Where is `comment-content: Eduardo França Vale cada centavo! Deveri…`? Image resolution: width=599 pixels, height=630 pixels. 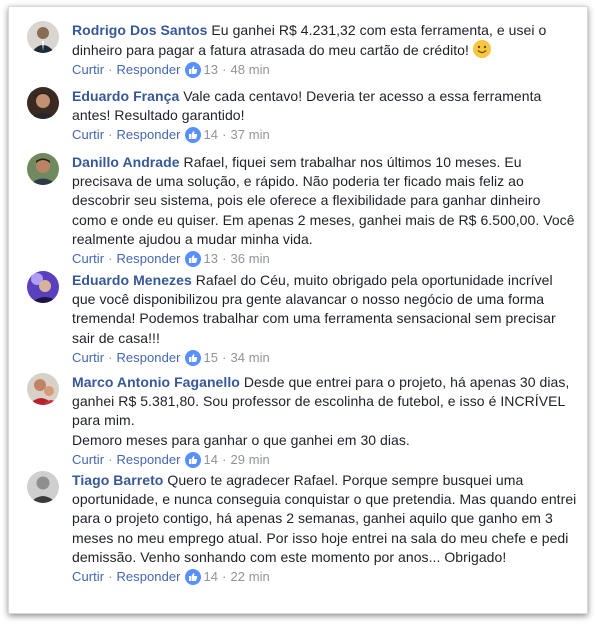
comment-content: Eduardo França Vale cada centavo! Deveri… is located at coordinates (324, 106).